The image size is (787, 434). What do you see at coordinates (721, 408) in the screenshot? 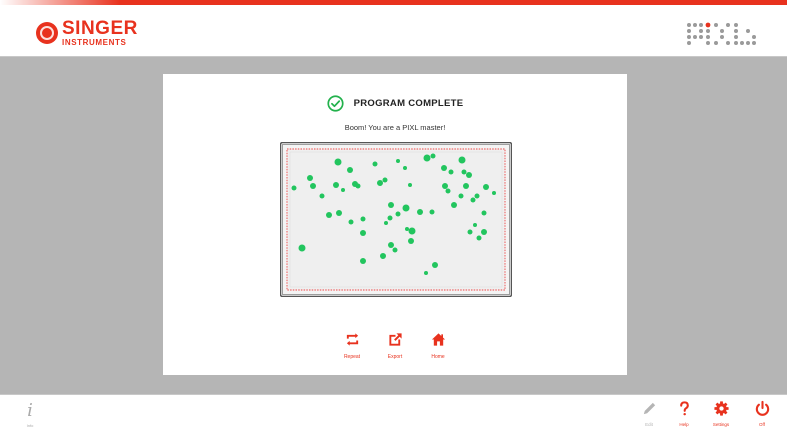
I see `gear-icon` at bounding box center [721, 408].